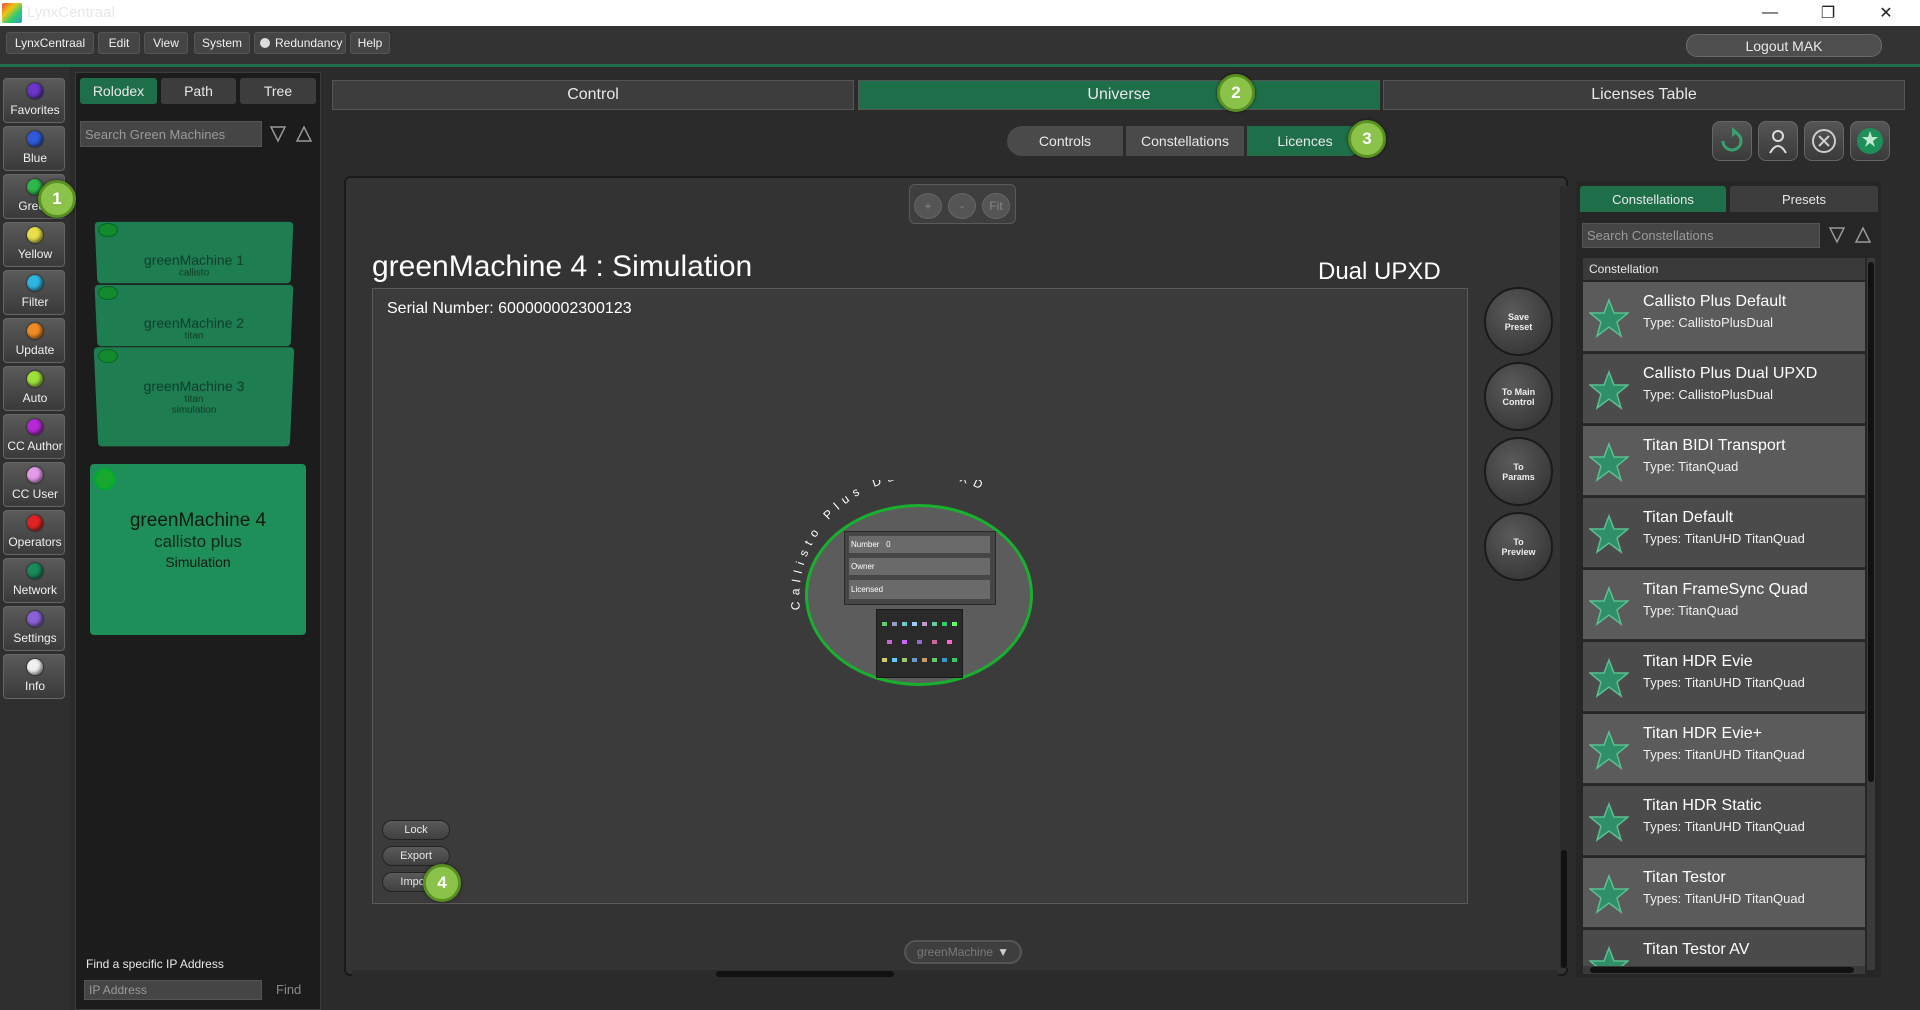 Image resolution: width=1920 pixels, height=1010 pixels. I want to click on to-params-button: To Params, so click(1518, 471).